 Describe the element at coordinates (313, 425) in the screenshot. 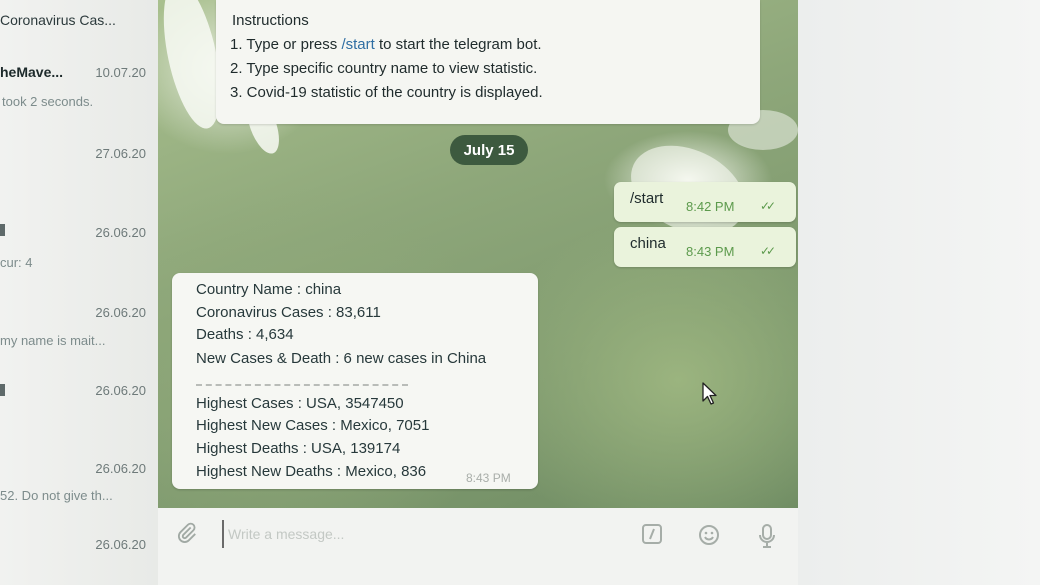

I see `highest-new-cases-line: Highest New Cases : Mexico, 7051` at that location.